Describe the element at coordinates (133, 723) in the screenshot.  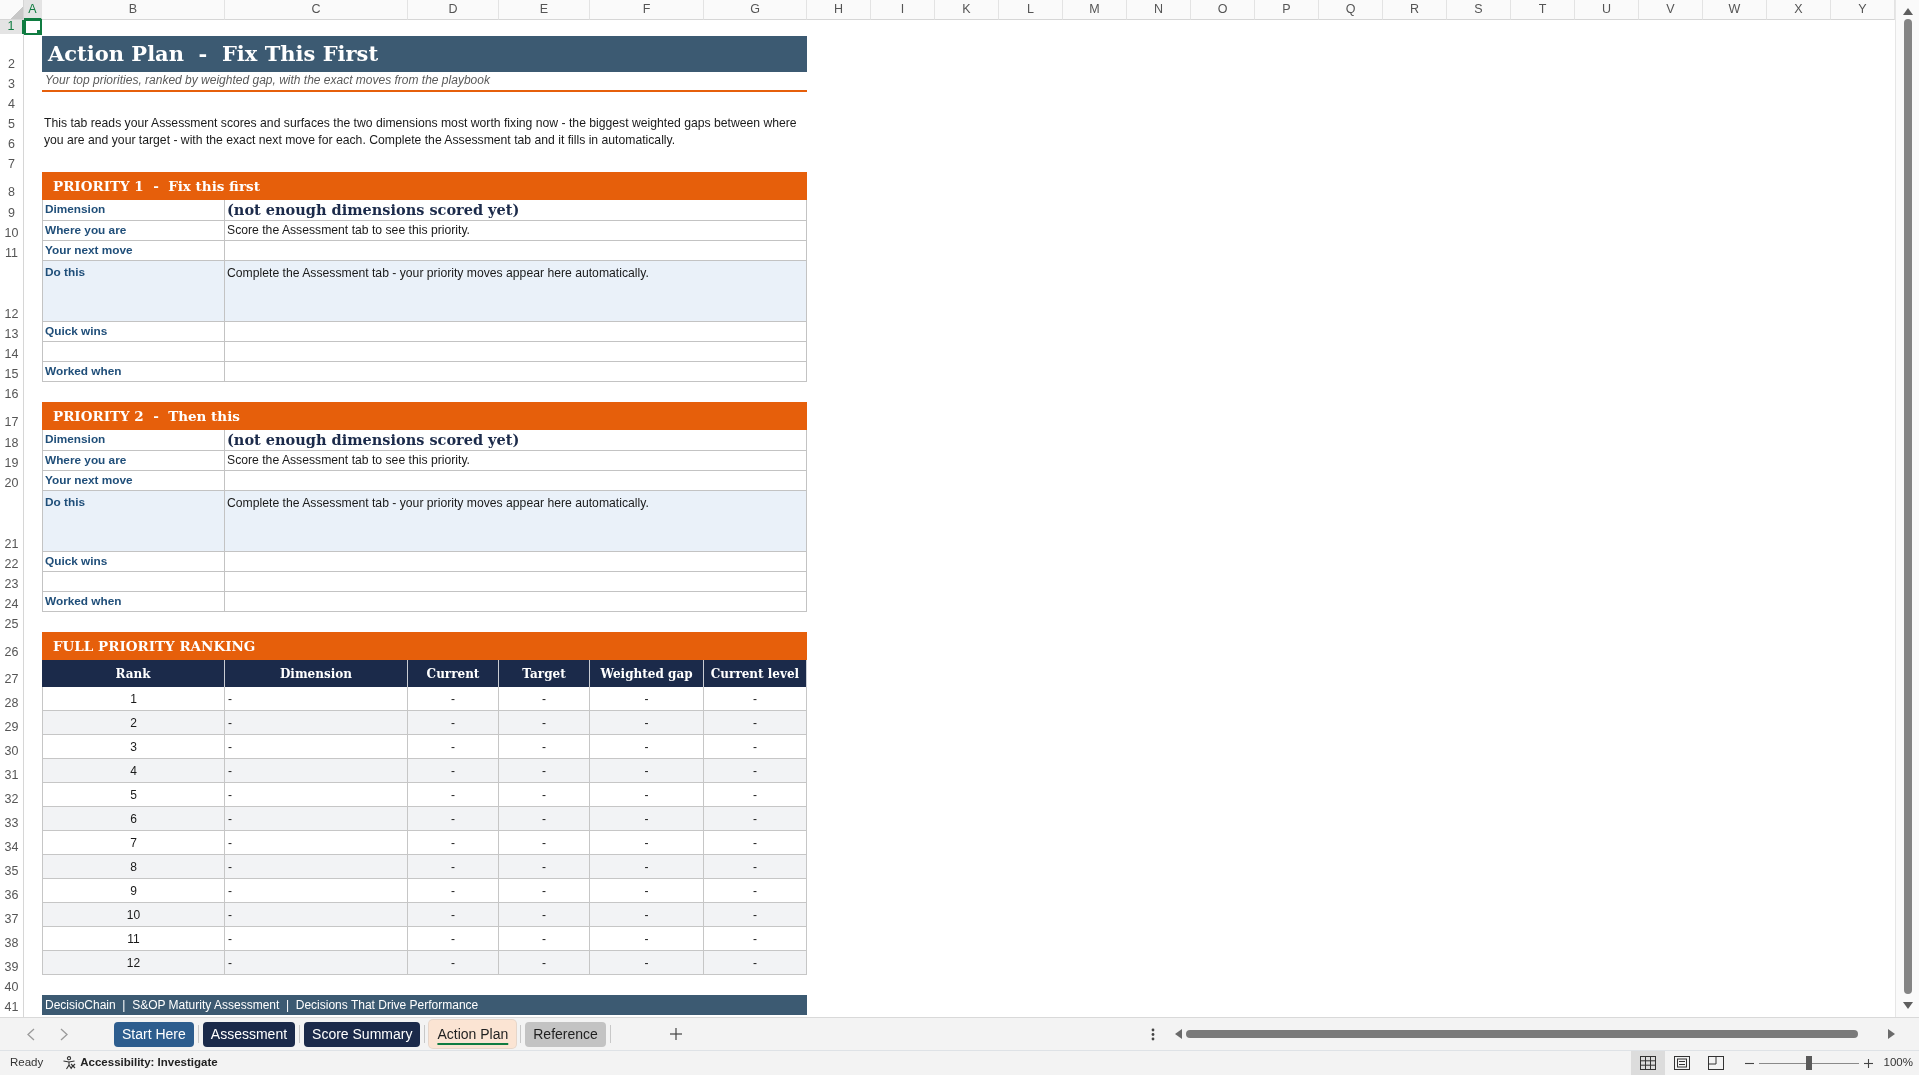
I see `table-cell: 2` at that location.